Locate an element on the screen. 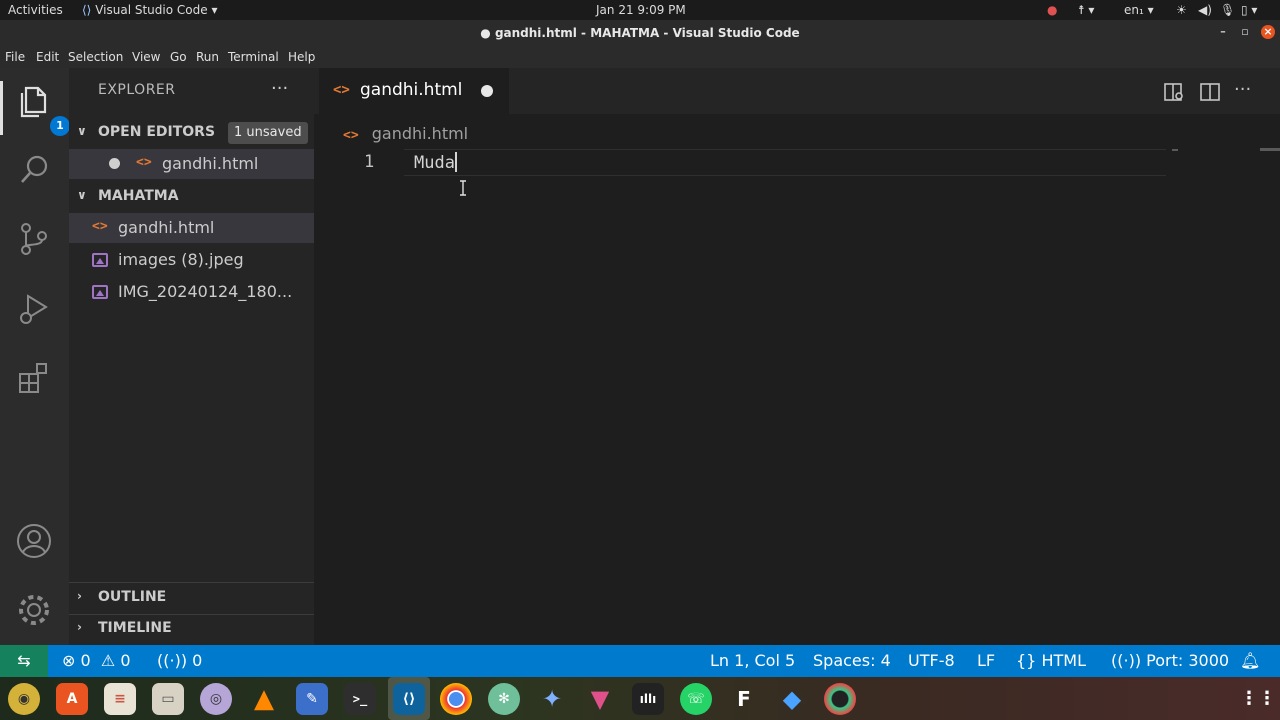 The image size is (1280, 720). writer-icon: ≡ is located at coordinates (120, 699).